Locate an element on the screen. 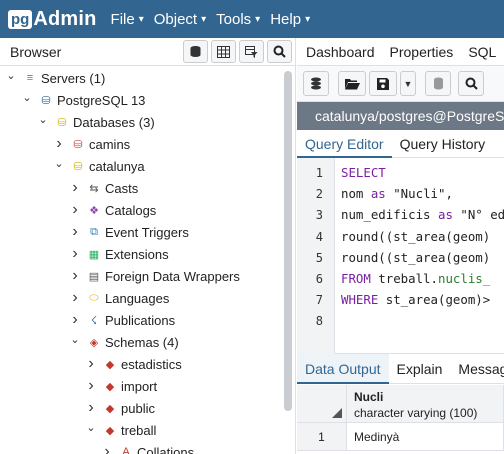 Image resolution: width=504 pixels, height=454 pixels. tree-node: ⌄ ◈ Schemas (4) is located at coordinates (123, 342).